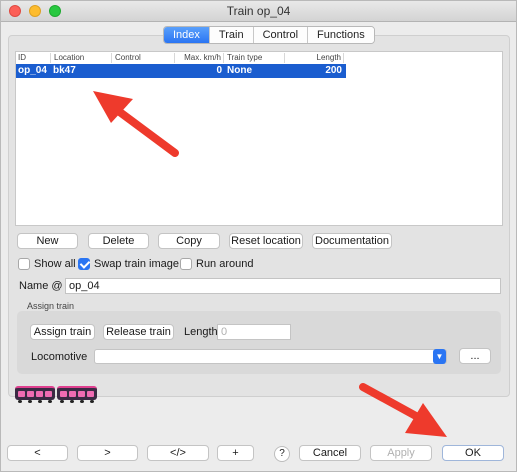 The width and height of the screenshot is (517, 472). I want to click on assign-train-button: Assign train, so click(62, 332).